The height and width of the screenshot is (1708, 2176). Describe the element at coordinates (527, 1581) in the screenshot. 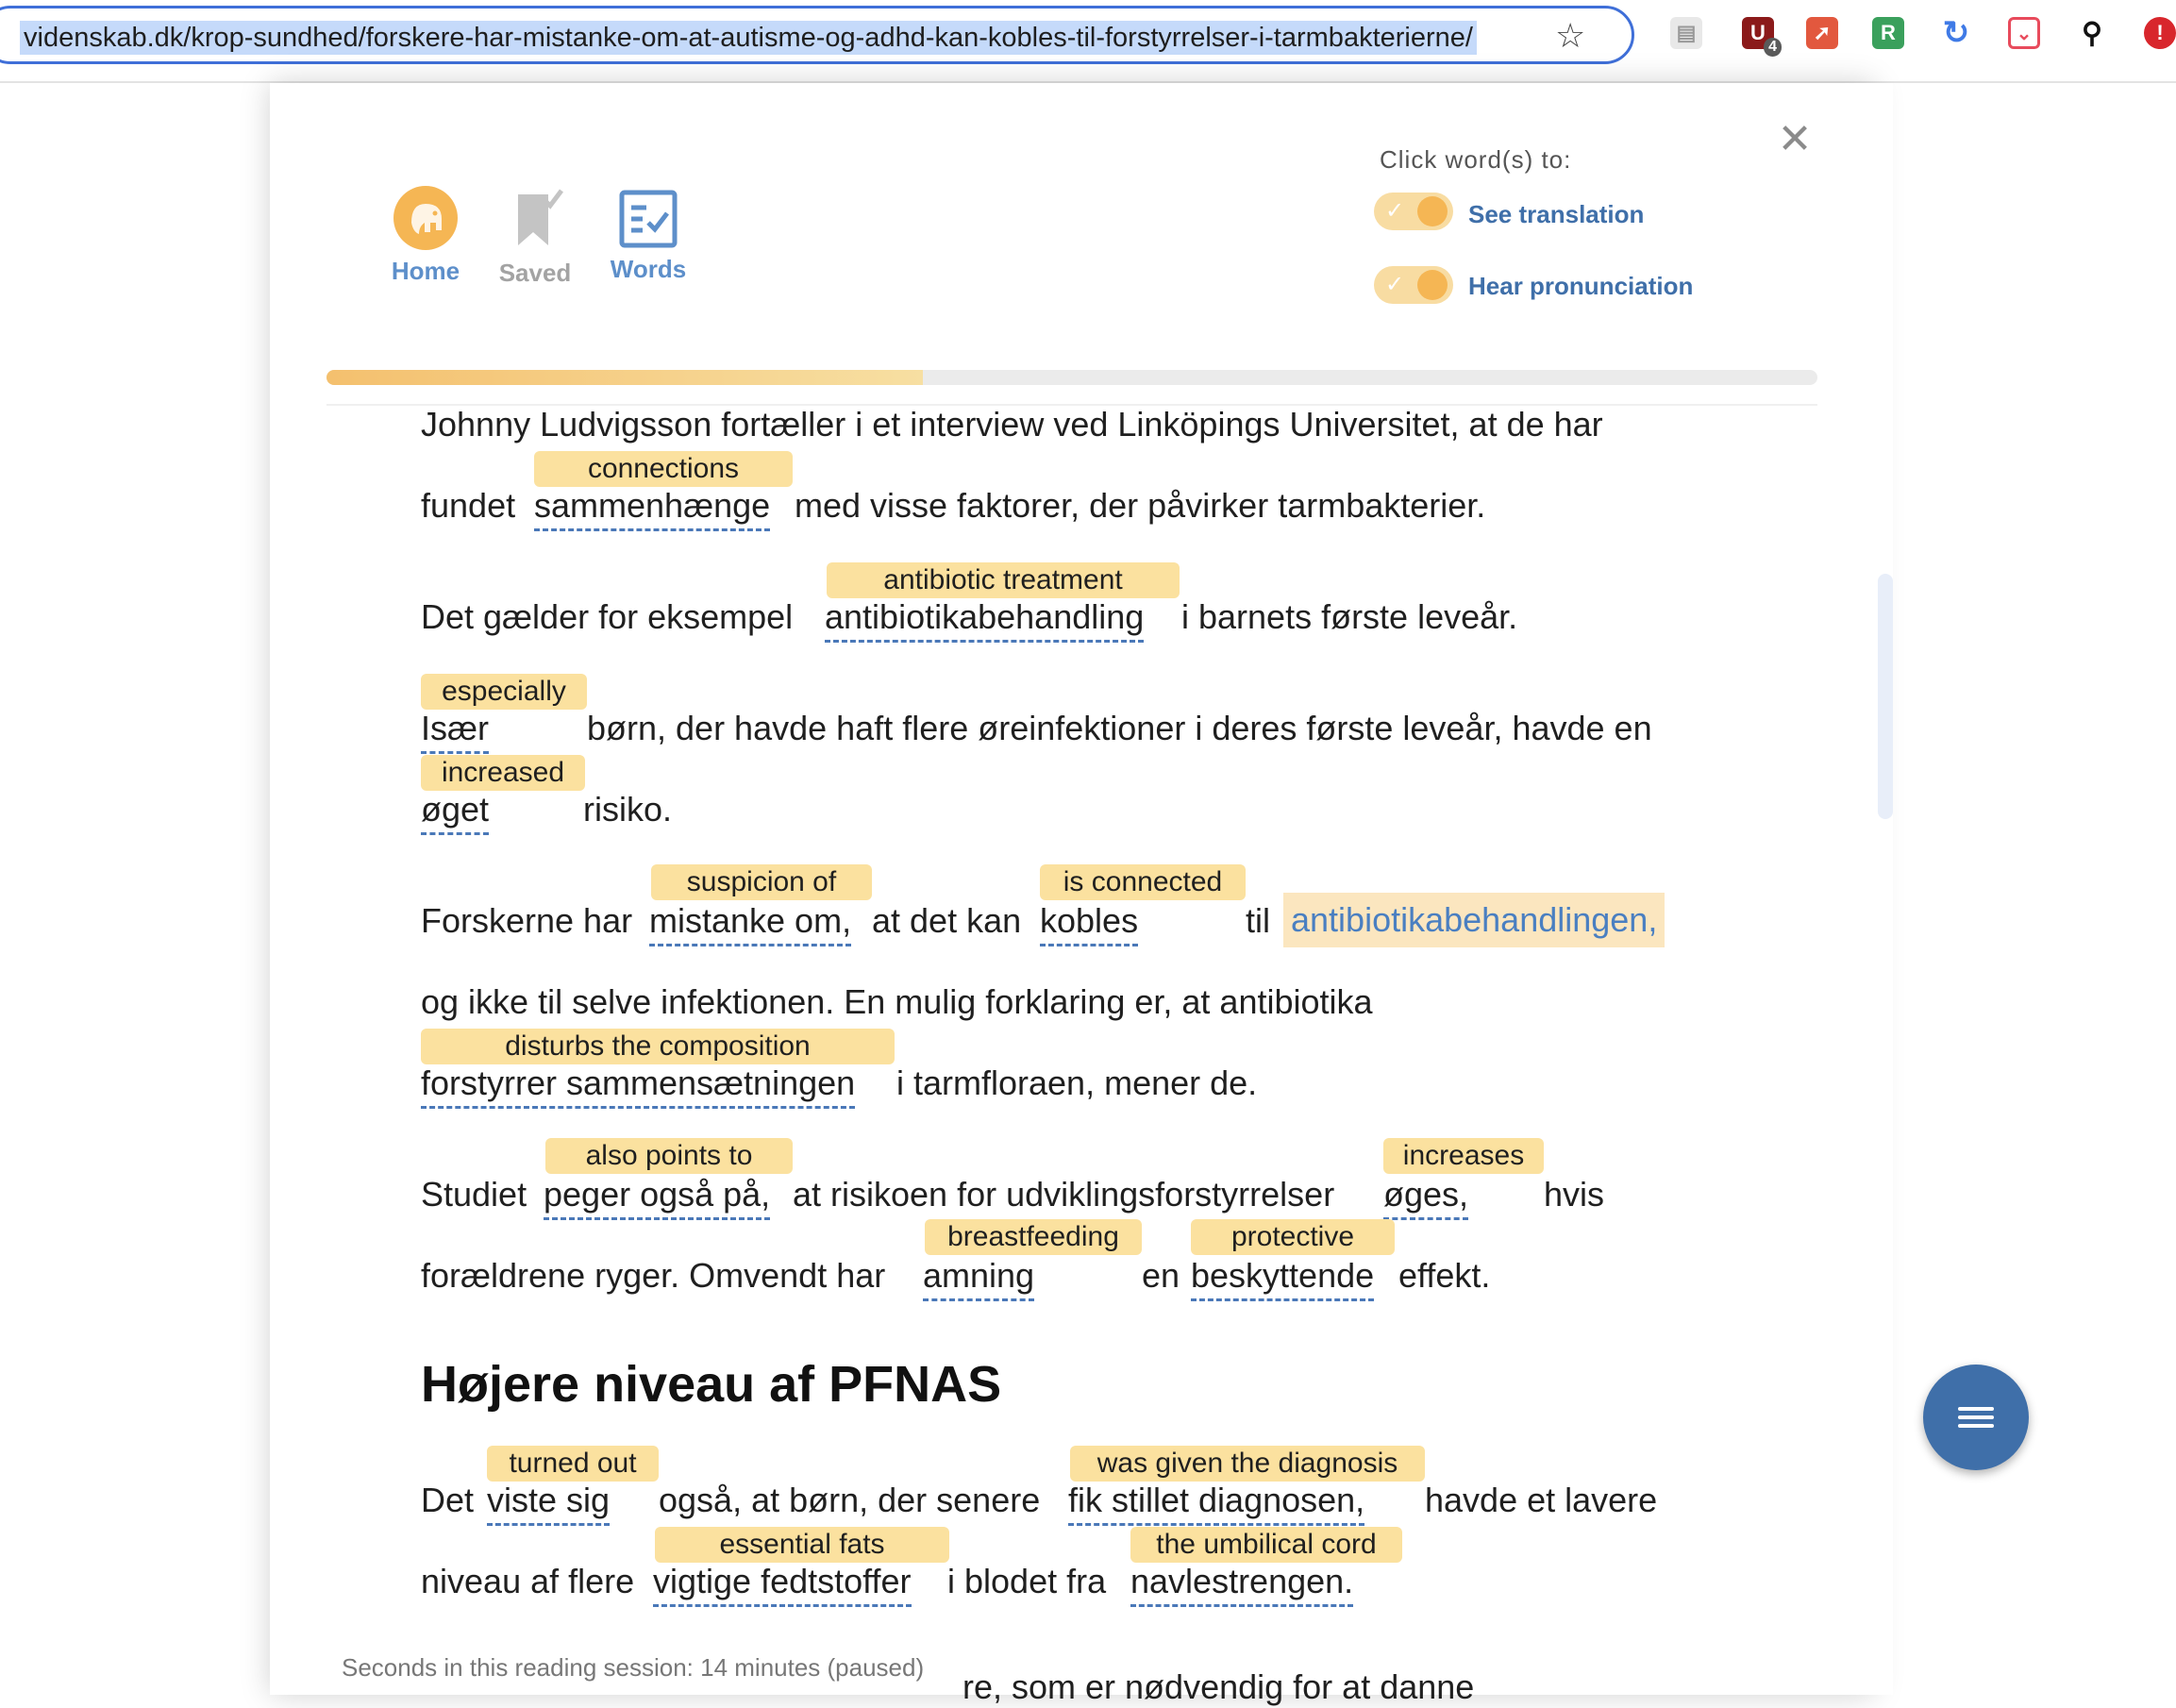

I see `text-fragment: niveau af flere` at that location.